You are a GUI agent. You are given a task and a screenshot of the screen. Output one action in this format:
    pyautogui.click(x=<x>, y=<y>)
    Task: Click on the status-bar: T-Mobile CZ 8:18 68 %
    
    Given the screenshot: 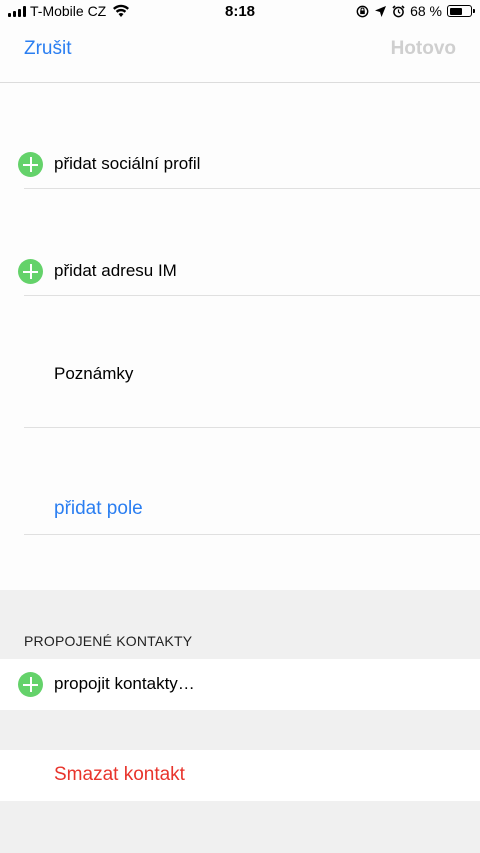 What is the action you would take?
    pyautogui.click(x=240, y=12)
    